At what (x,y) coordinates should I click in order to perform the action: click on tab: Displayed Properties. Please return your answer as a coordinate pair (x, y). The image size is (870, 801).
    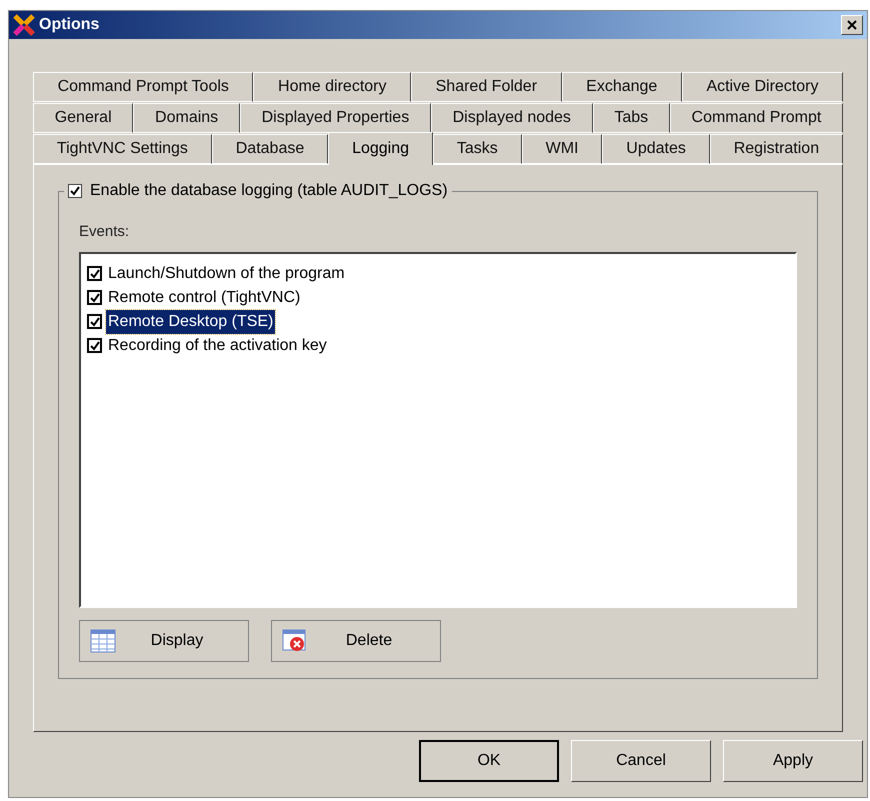
    Looking at the image, I should click on (335, 118).